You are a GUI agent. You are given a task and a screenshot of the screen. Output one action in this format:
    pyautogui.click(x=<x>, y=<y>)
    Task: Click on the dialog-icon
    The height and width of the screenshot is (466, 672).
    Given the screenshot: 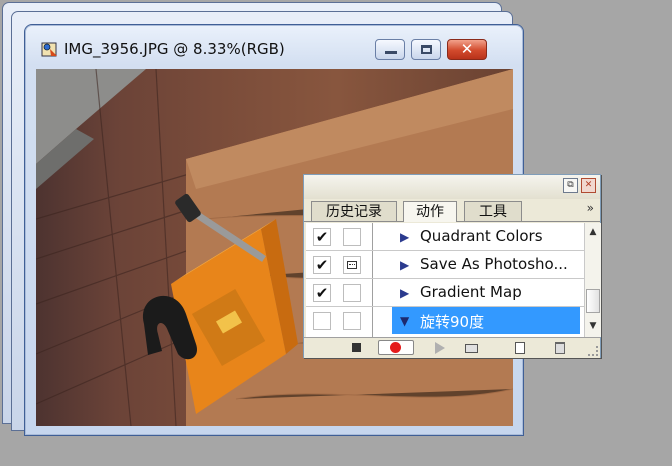 What is the action you would take?
    pyautogui.click(x=352, y=265)
    